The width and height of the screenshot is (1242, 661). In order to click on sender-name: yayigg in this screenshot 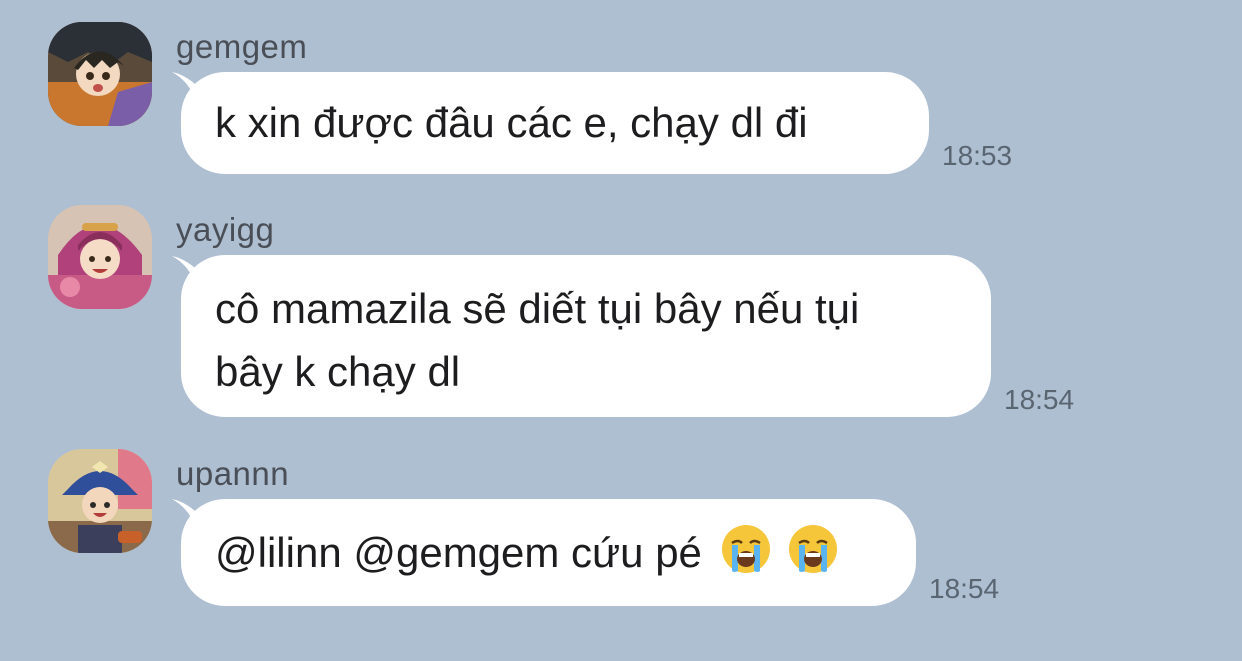, I will do `click(225, 229)`.